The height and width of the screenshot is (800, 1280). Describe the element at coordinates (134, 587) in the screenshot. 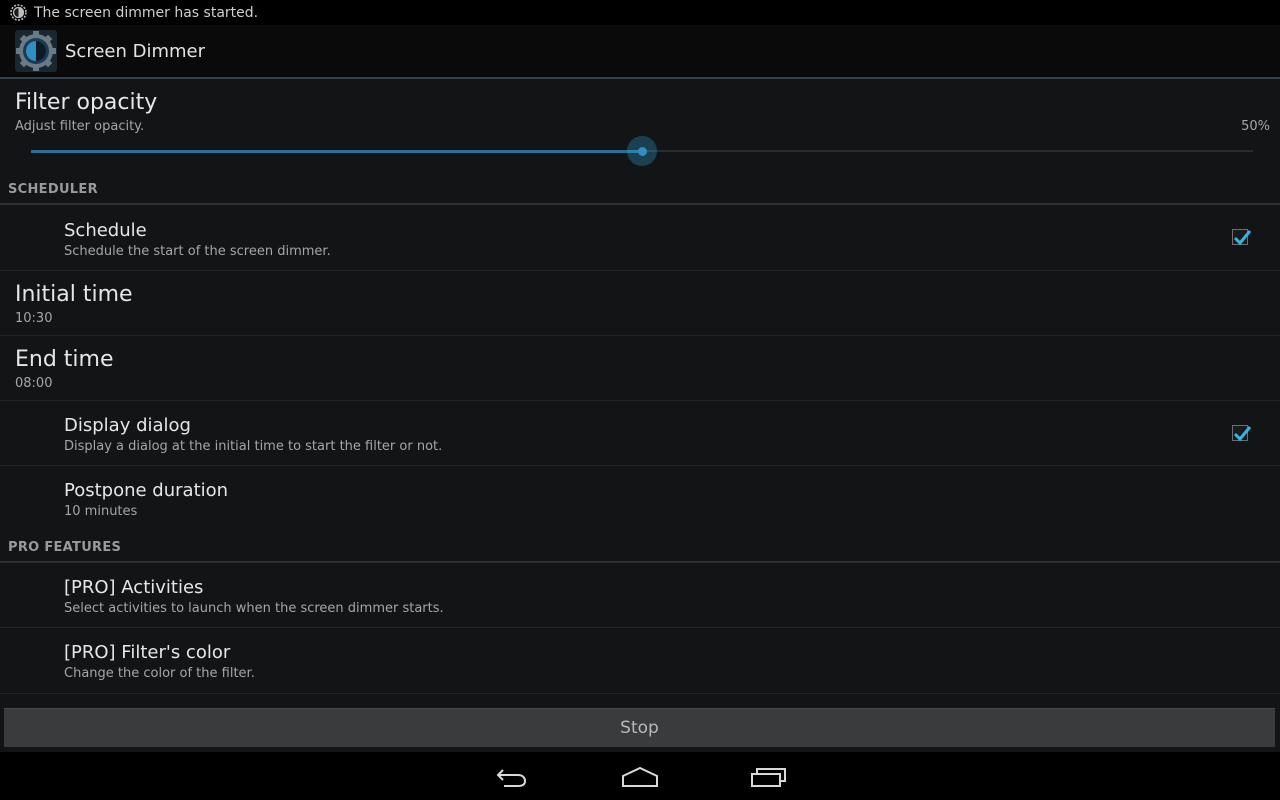

I see `pro-activities-title: [PRO] Activities` at that location.